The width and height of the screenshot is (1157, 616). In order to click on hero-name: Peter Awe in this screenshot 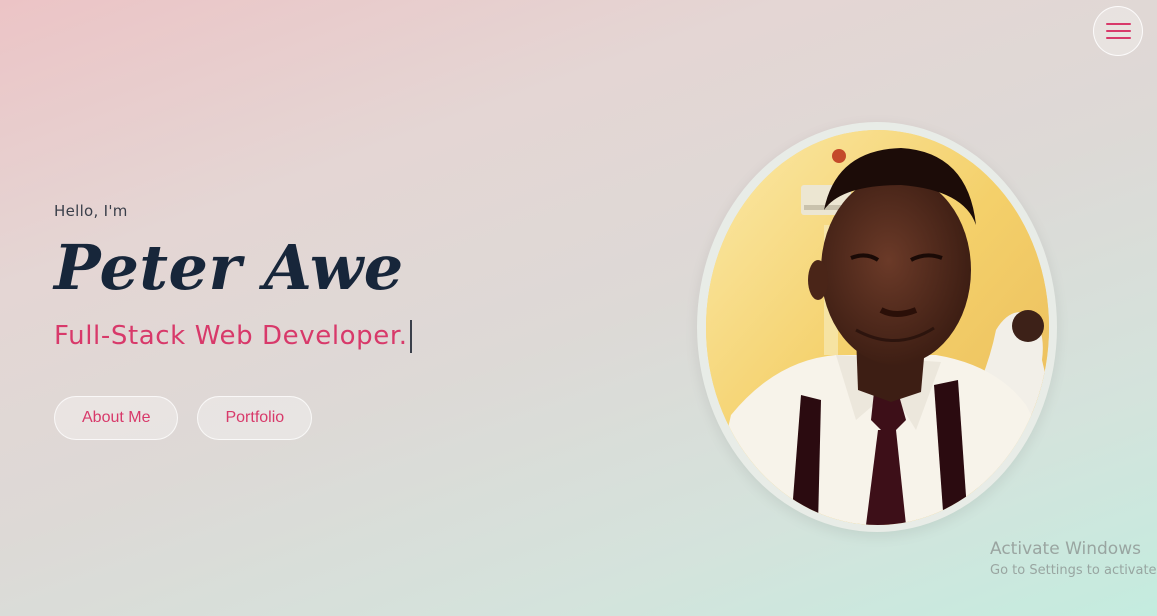, I will do `click(229, 267)`.